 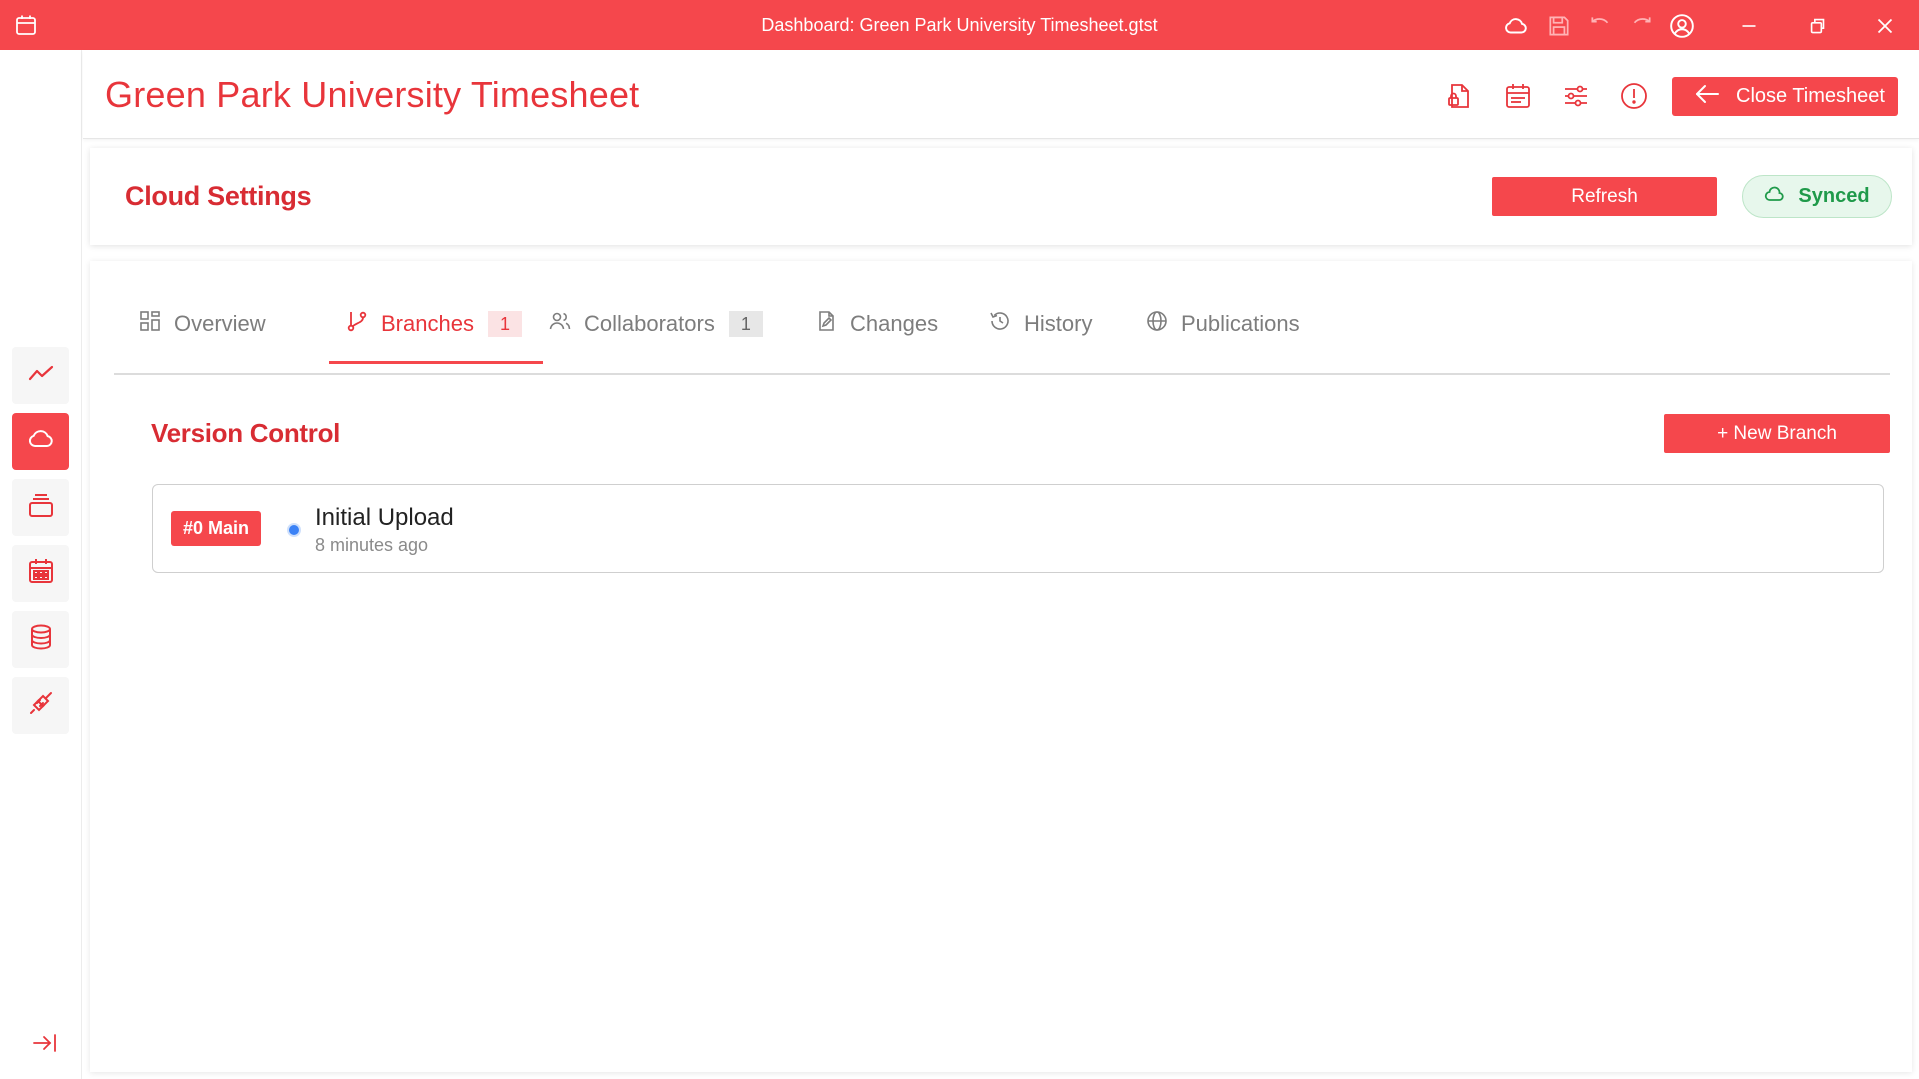 I want to click on sliders-icon, so click(x=1576, y=96).